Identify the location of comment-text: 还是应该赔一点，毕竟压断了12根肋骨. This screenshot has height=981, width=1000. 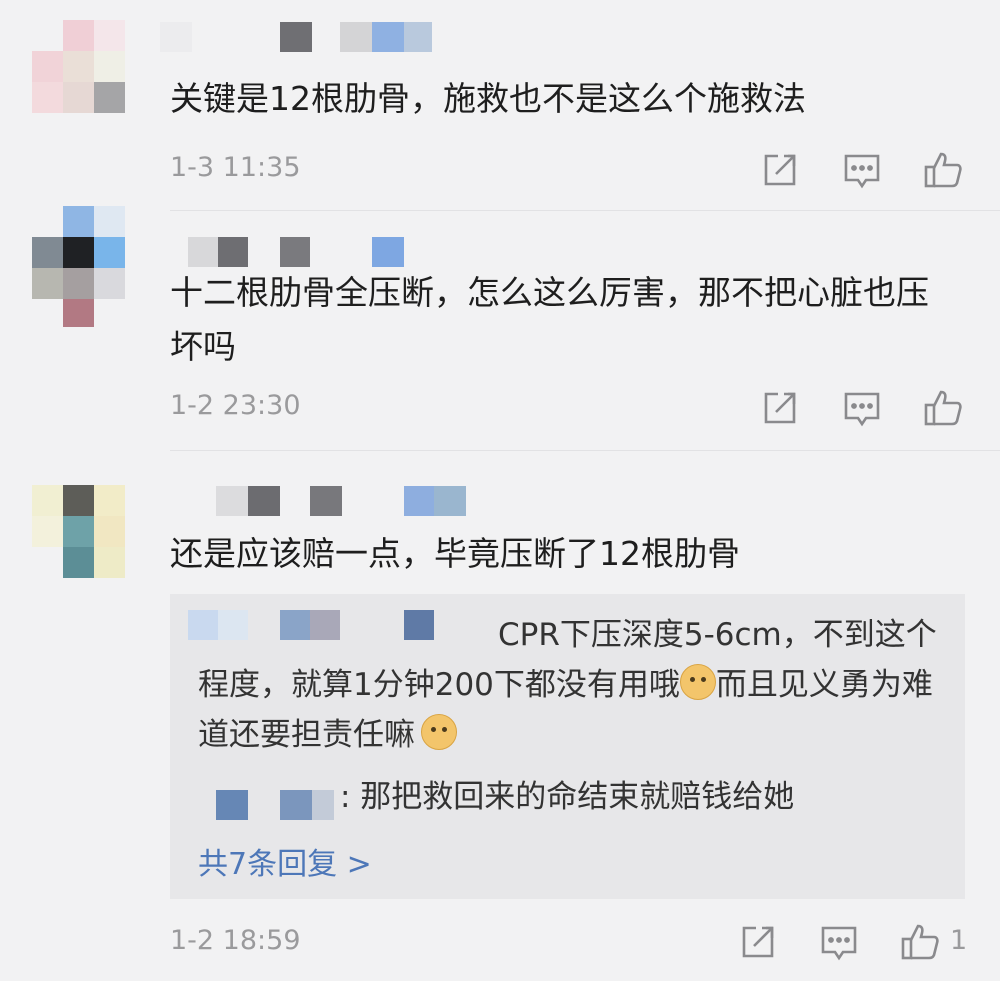
(455, 553).